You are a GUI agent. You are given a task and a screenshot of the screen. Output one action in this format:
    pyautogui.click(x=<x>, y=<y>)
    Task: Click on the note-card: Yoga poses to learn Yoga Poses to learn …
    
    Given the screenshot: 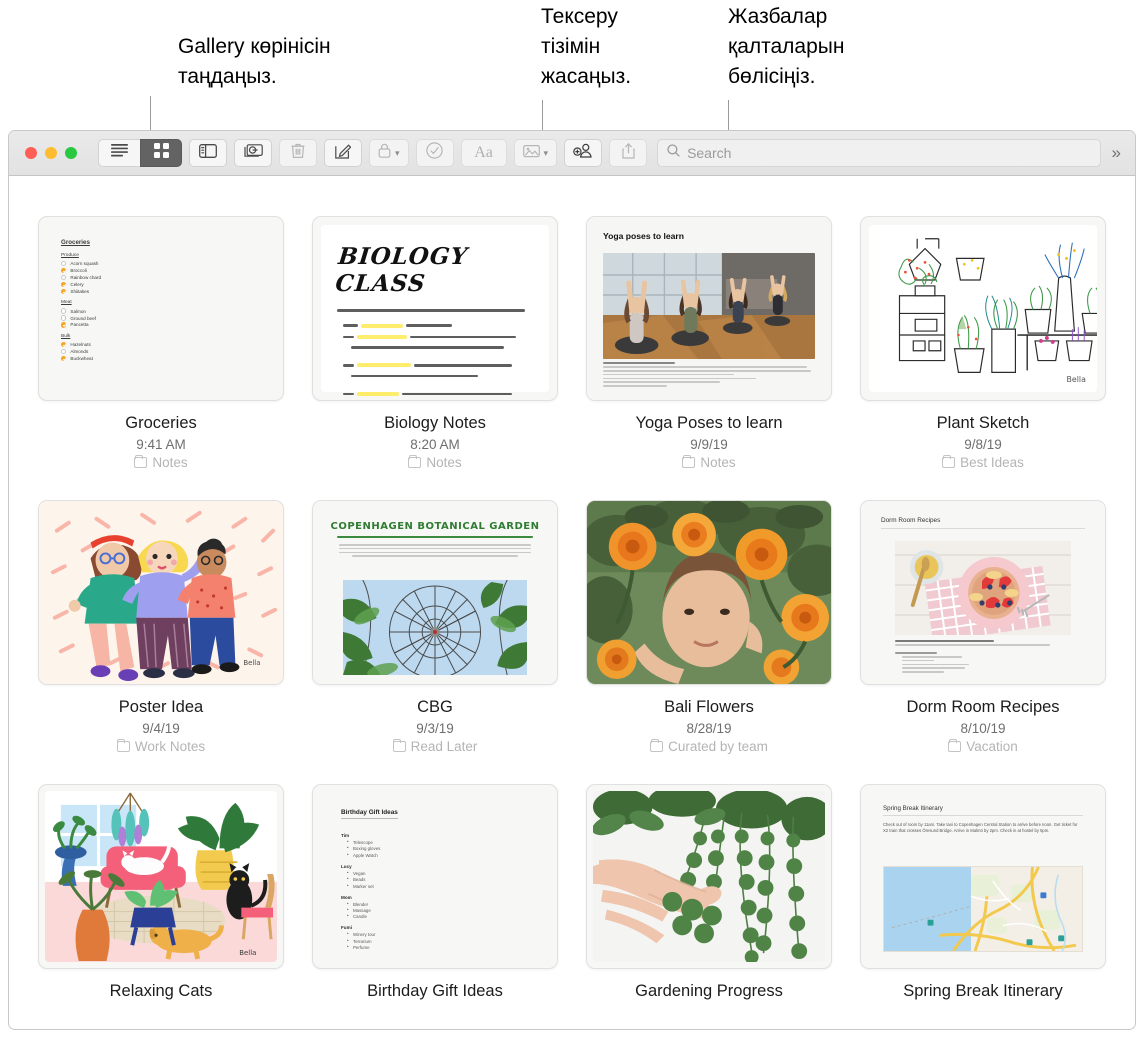 What is the action you would take?
    pyautogui.click(x=709, y=343)
    